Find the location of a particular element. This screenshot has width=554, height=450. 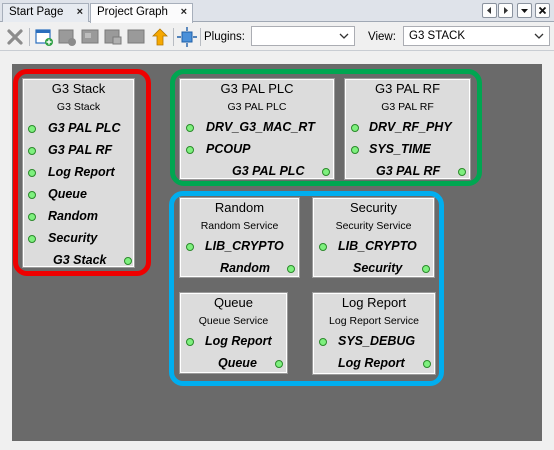

output-port: Random is located at coordinates (245, 268).